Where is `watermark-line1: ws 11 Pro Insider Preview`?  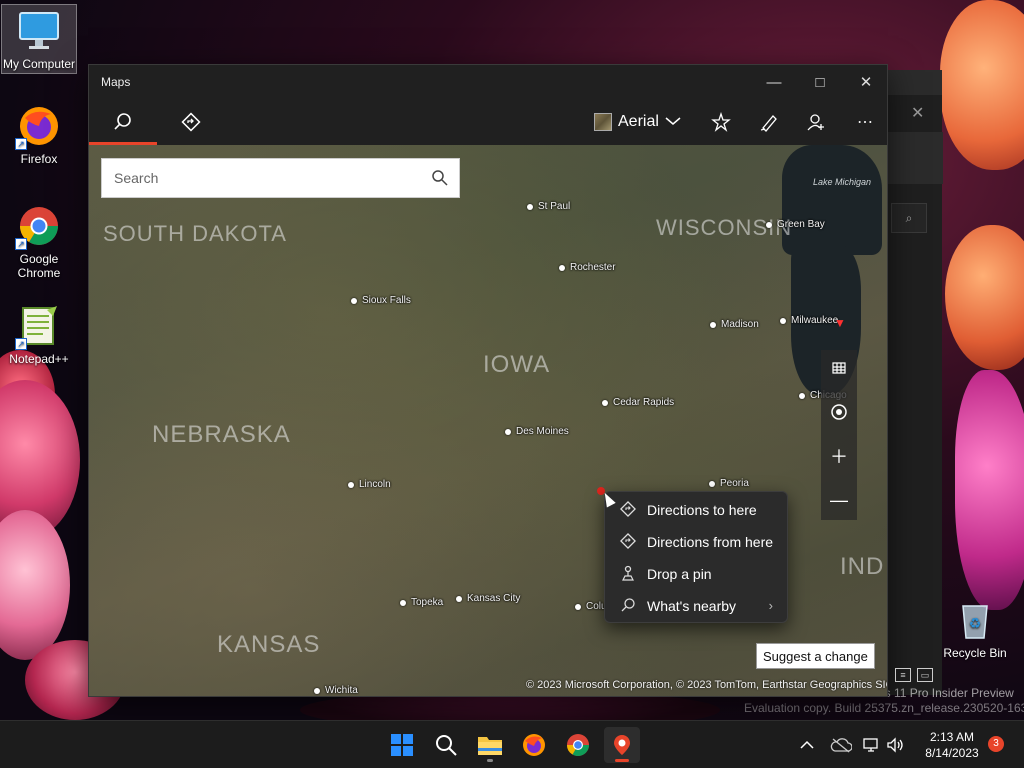
watermark-line1: ws 11 Pro Insider Preview is located at coordinates (945, 693).